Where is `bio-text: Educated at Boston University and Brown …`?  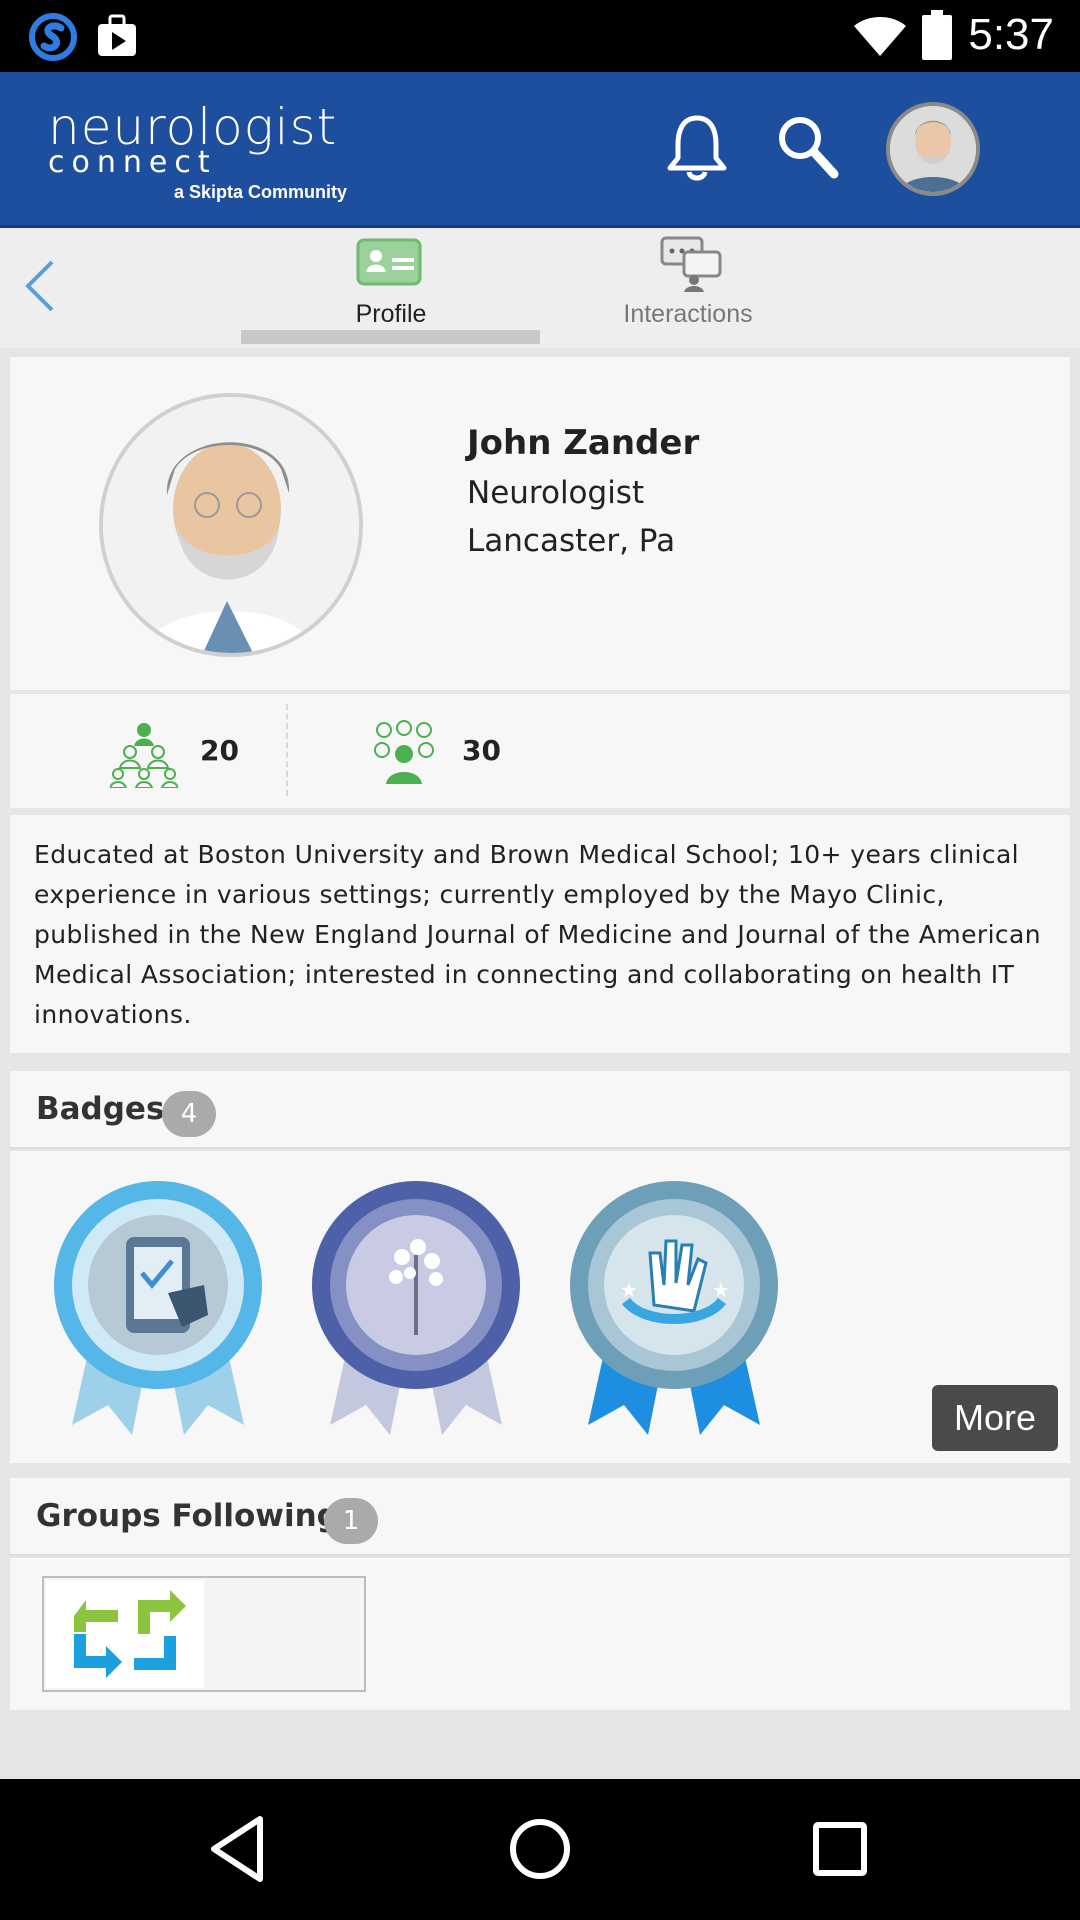
bio-text: Educated at Boston University and Brown … is located at coordinates (538, 934).